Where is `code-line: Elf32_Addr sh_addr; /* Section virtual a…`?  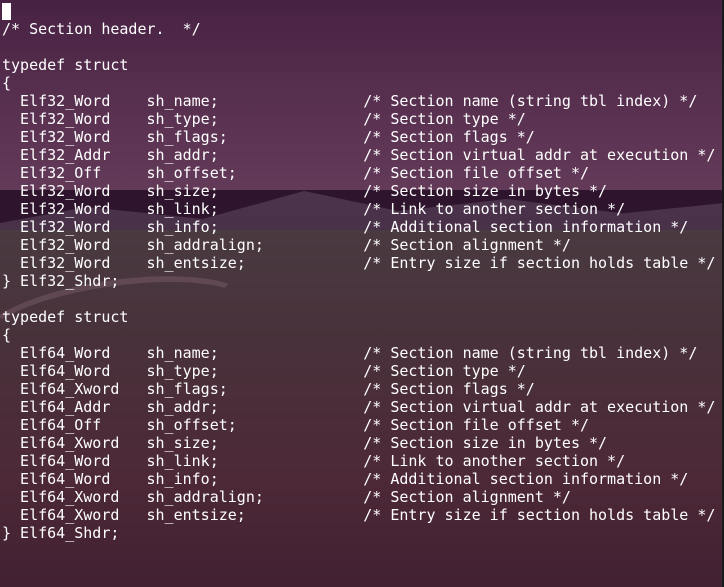
code-line: Elf32_Addr sh_addr; /* Section virtual a… is located at coordinates (359, 155).